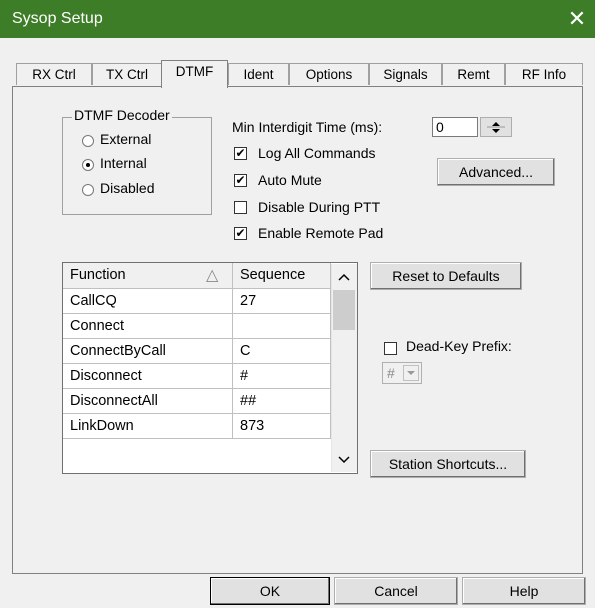 The height and width of the screenshot is (608, 595). Describe the element at coordinates (54, 74) in the screenshot. I see `tab-rx-ctrl: RX Ctrl` at that location.